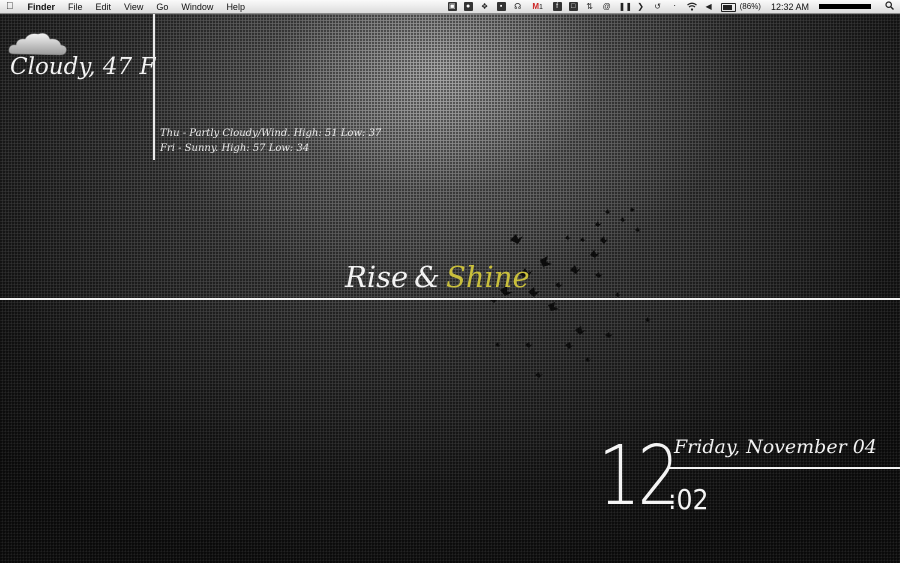  What do you see at coordinates (42, 7) in the screenshot?
I see `menu-app-name: Finder` at bounding box center [42, 7].